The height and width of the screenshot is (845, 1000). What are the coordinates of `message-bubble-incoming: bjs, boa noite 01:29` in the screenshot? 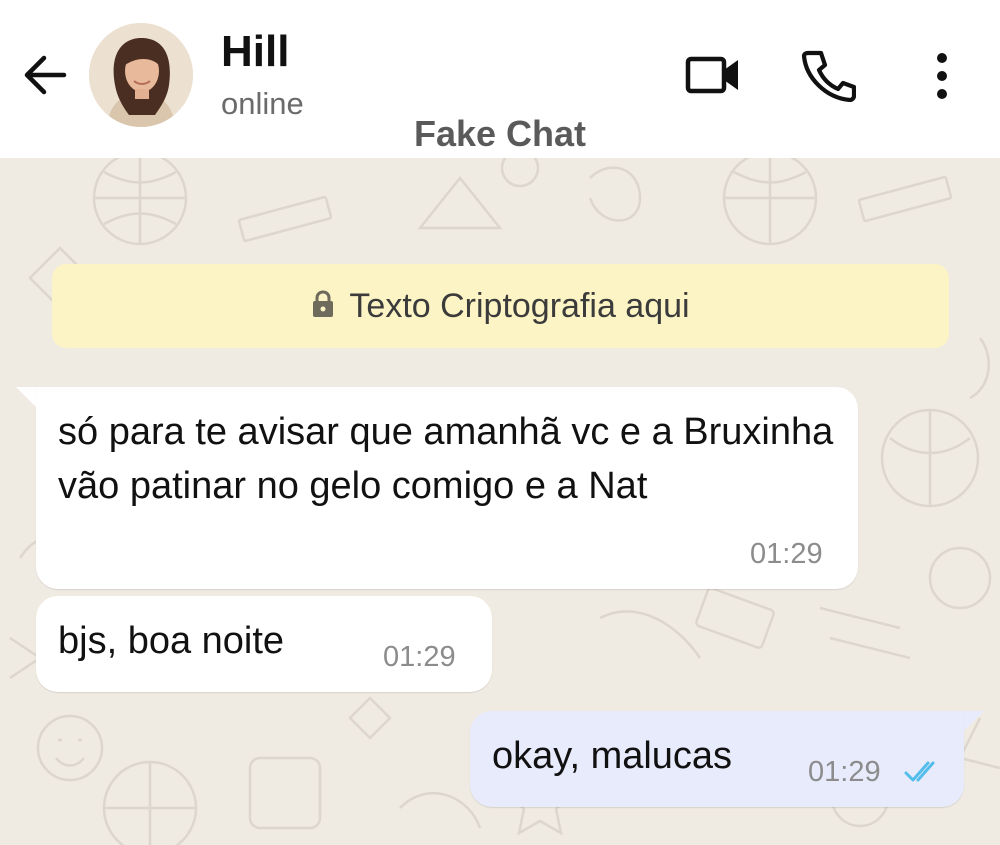 It's located at (264, 644).